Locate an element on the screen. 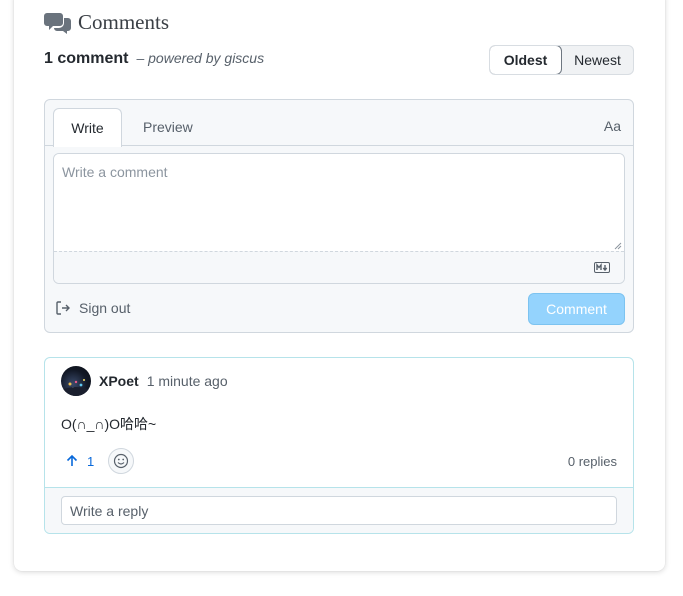  comment-input is located at coordinates (339, 203).